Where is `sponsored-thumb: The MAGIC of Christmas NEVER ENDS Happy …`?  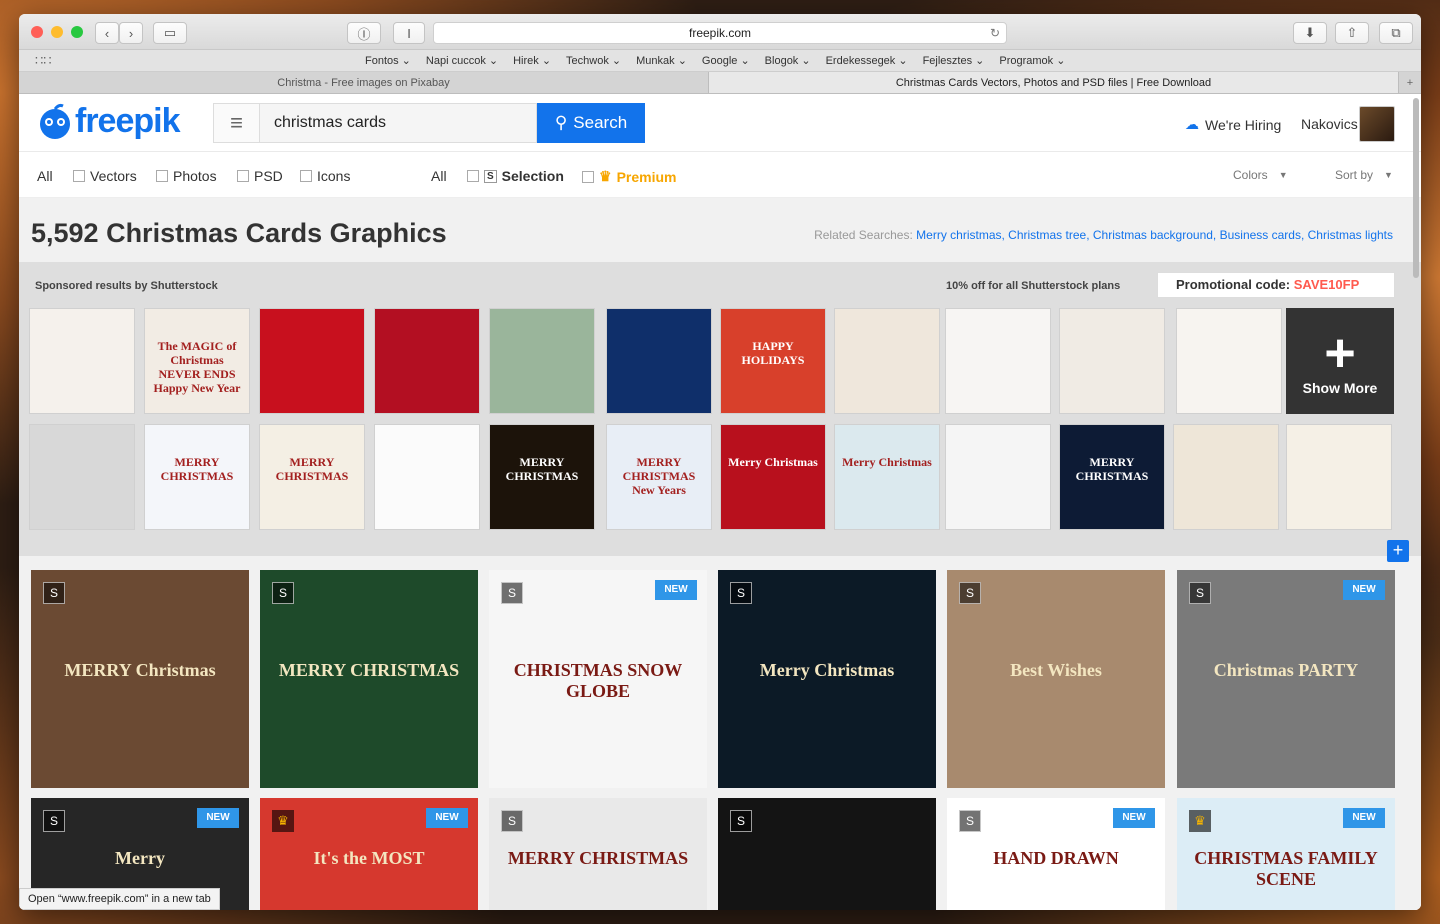 sponsored-thumb: The MAGIC of Christmas NEVER ENDS Happy … is located at coordinates (197, 361).